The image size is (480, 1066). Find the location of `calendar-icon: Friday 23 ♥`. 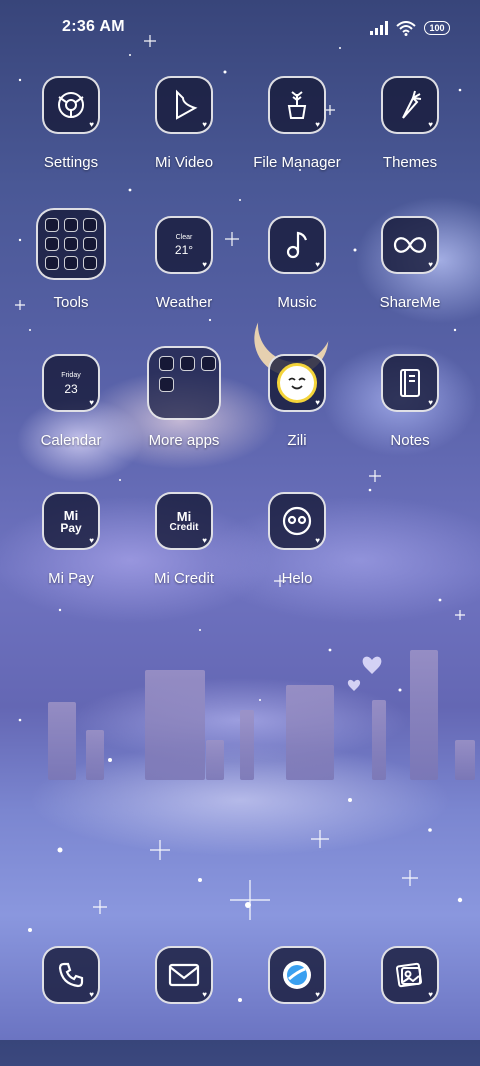

calendar-icon: Friday 23 ♥ is located at coordinates (71, 383).